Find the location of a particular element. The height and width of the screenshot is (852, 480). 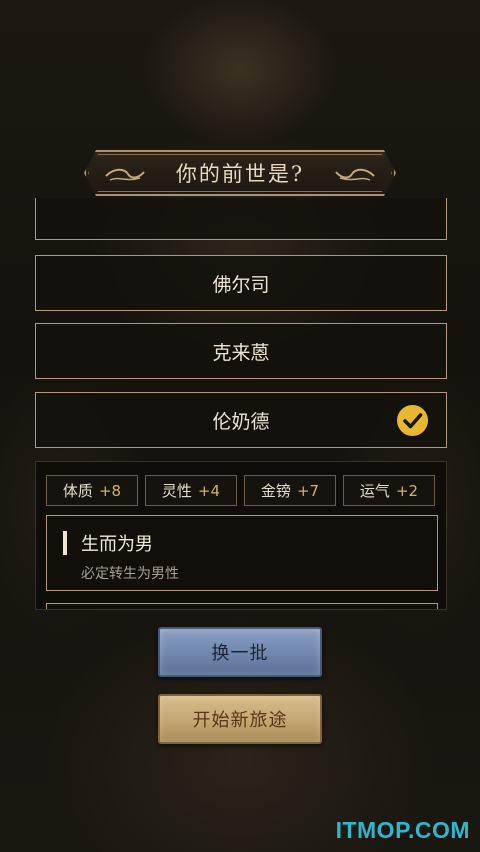

option-item: 克来蒽 is located at coordinates (241, 351).